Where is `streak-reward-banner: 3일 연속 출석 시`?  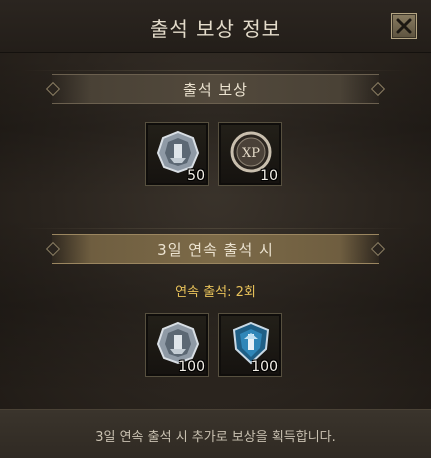 streak-reward-banner: 3일 연속 출석 시 is located at coordinates (215, 249).